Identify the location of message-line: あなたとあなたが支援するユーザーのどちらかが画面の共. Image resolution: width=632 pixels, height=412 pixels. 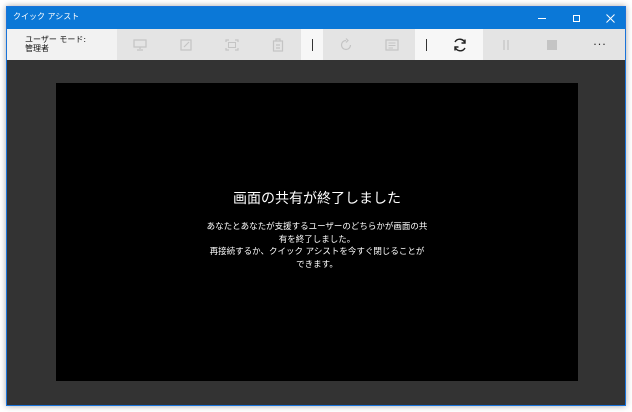
(317, 227).